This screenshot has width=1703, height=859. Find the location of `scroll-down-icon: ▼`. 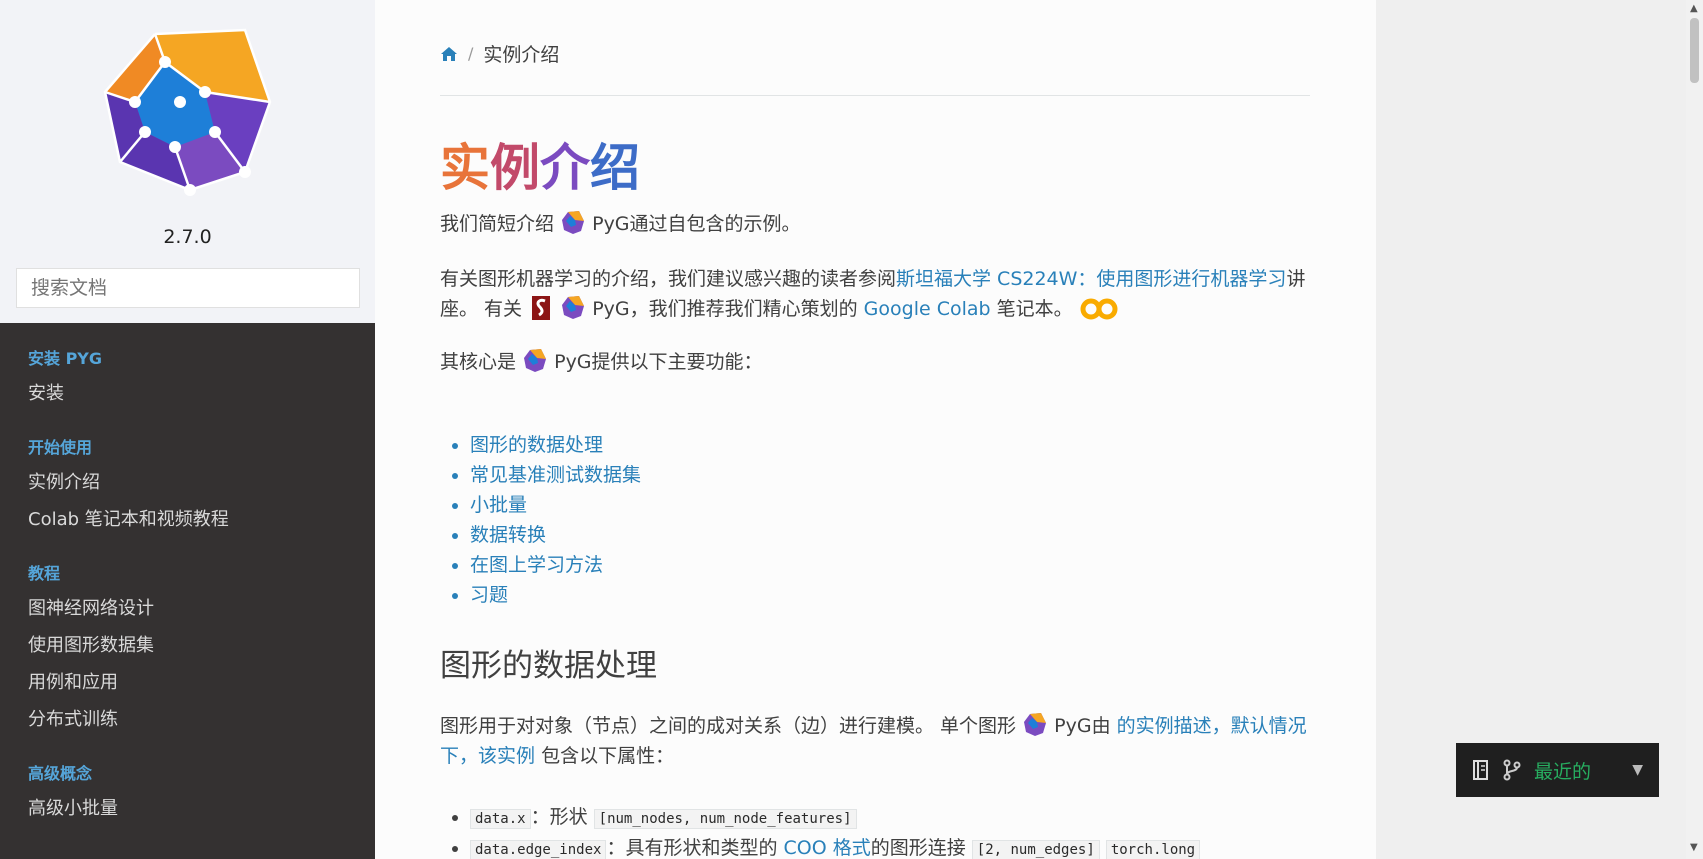

scroll-down-icon: ▼ is located at coordinates (1694, 847).